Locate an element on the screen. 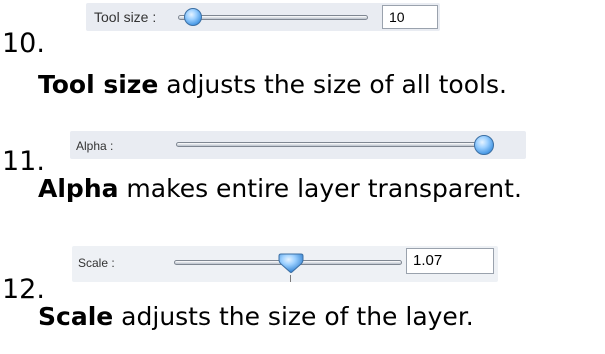  slider-knob-icon is located at coordinates (291, 263).